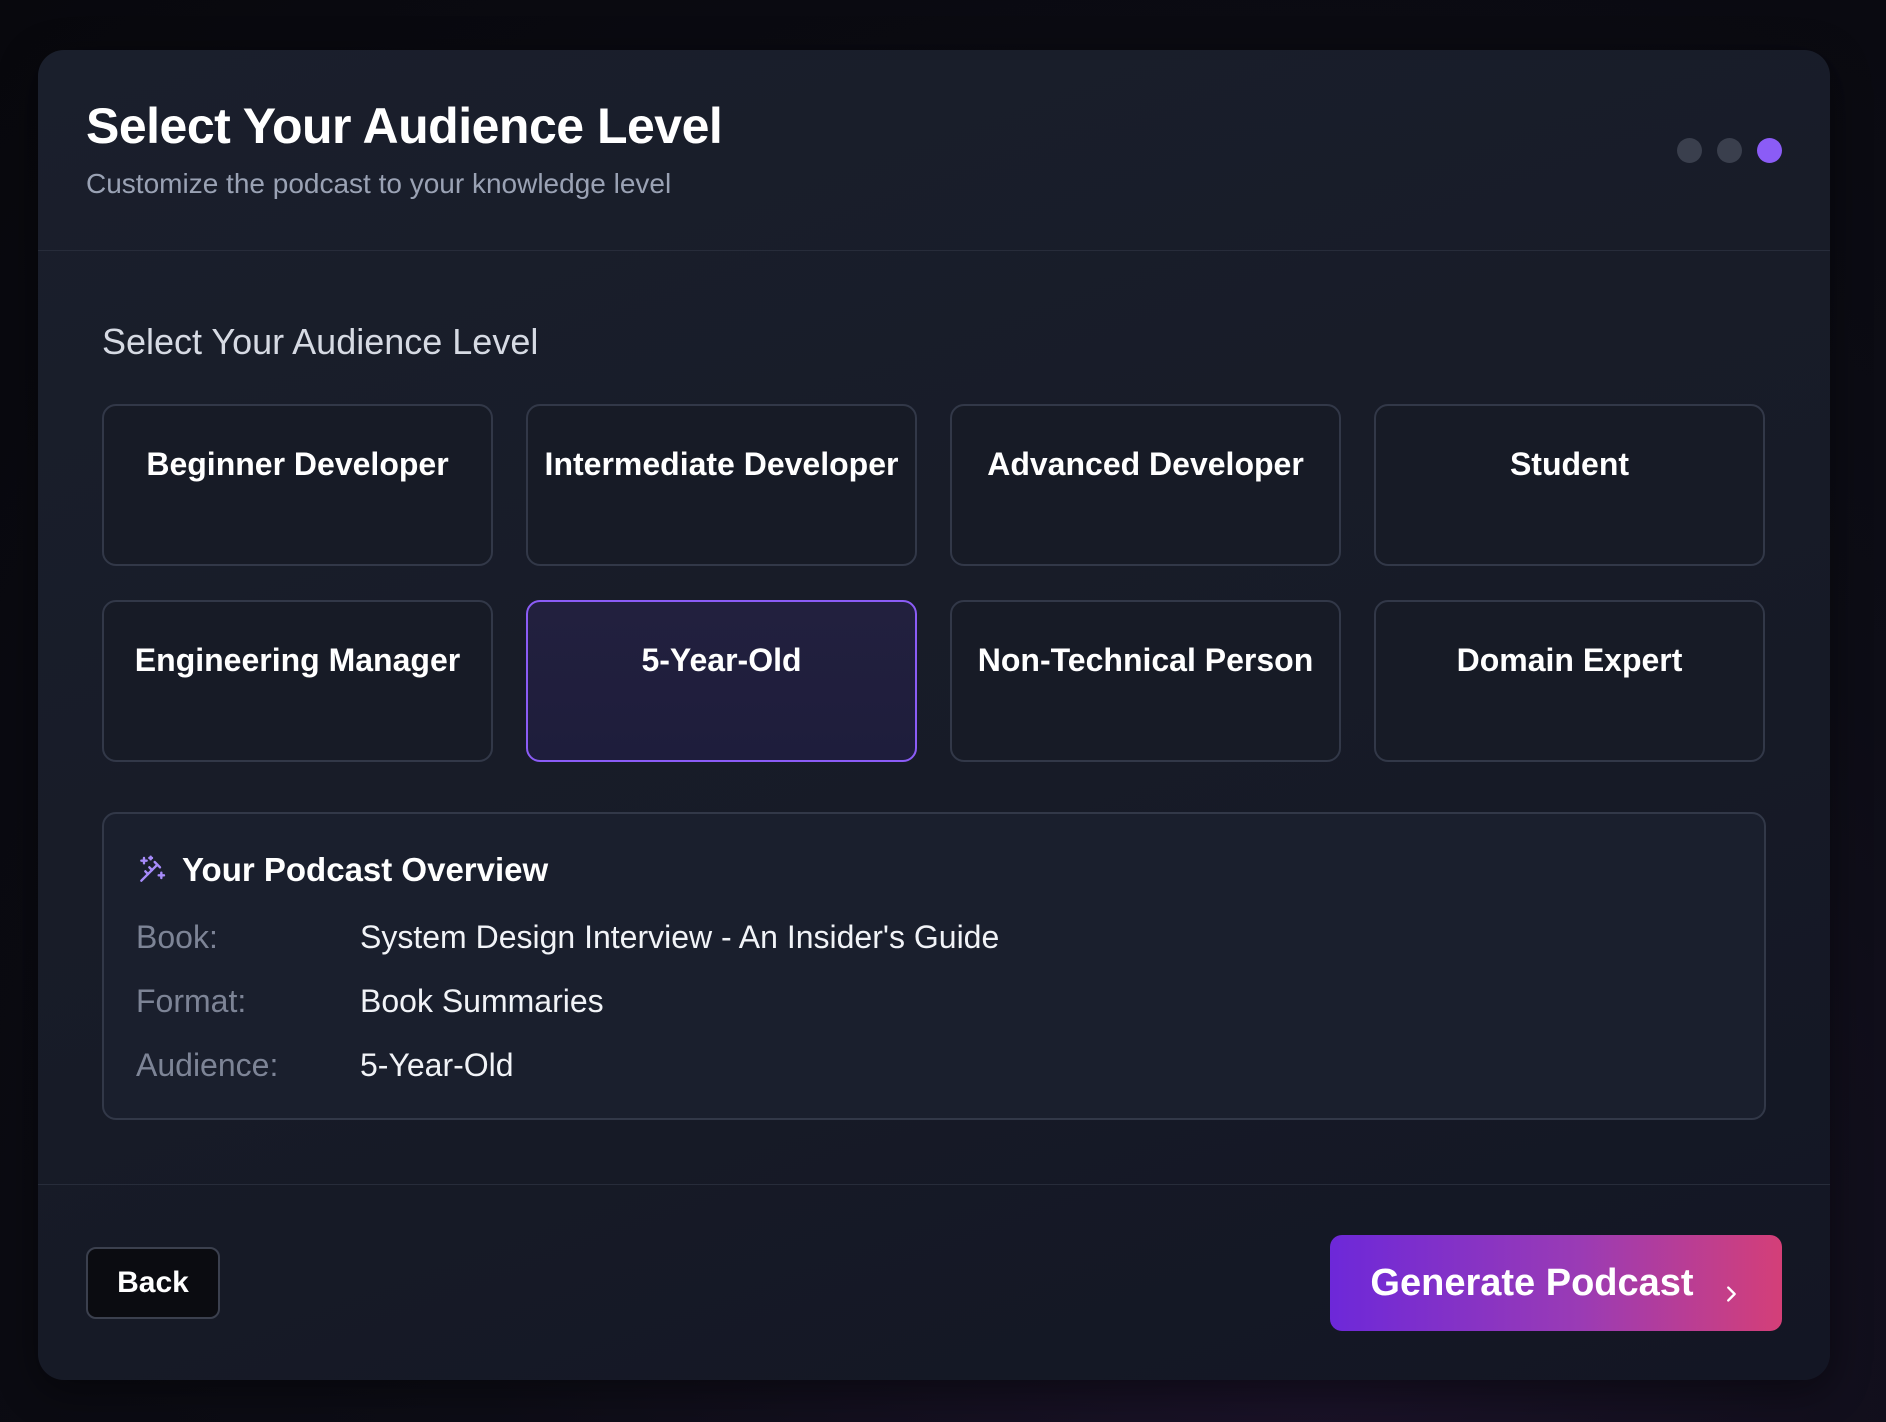 This screenshot has width=1886, height=1422. What do you see at coordinates (721, 681) in the screenshot?
I see `option-5-year-old: 5-Year-Old` at bounding box center [721, 681].